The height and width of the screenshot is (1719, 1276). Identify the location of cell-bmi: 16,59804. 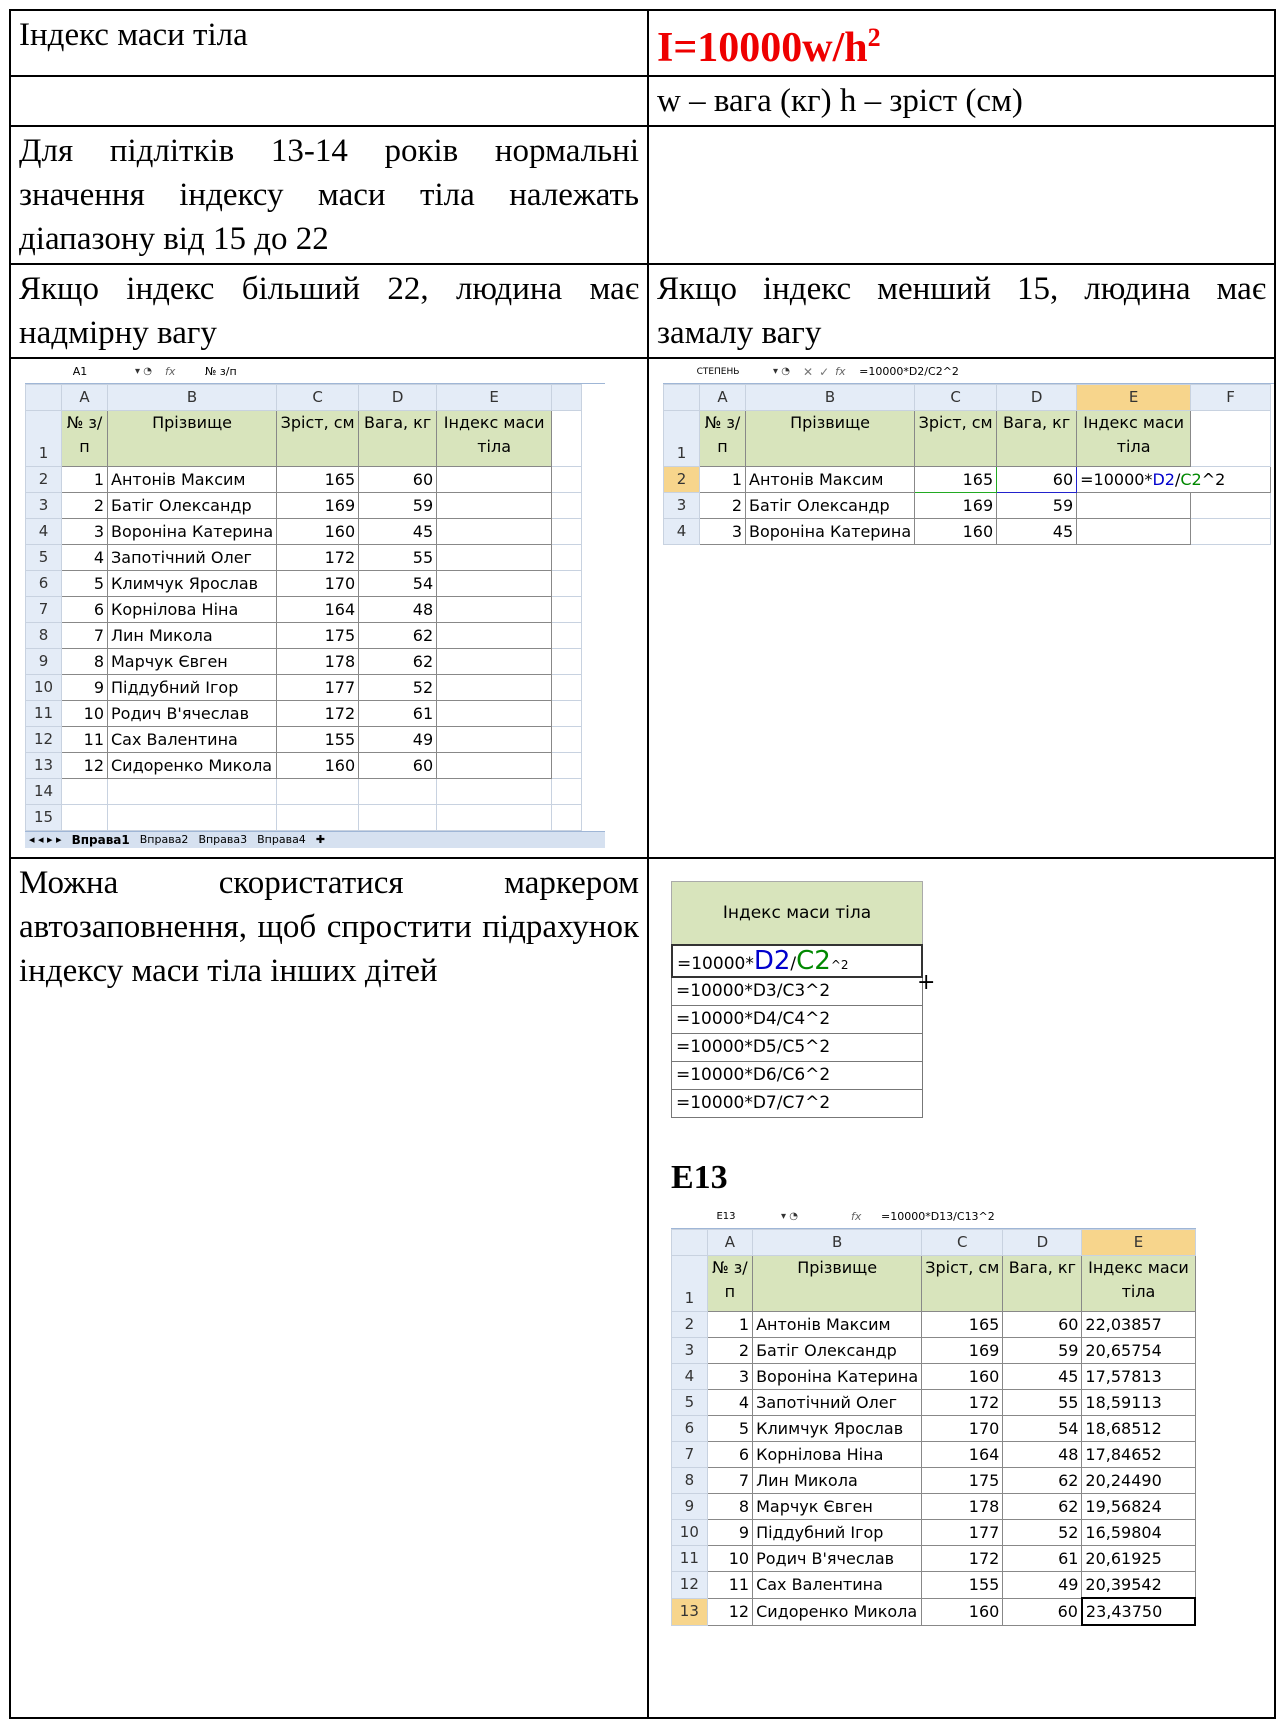
(1138, 1532).